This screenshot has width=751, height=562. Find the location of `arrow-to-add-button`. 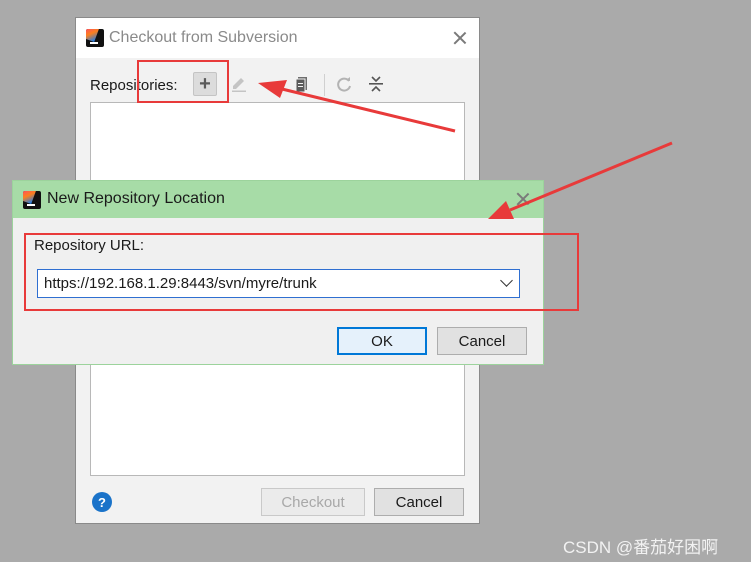

arrow-to-add-button is located at coordinates (357, 106).